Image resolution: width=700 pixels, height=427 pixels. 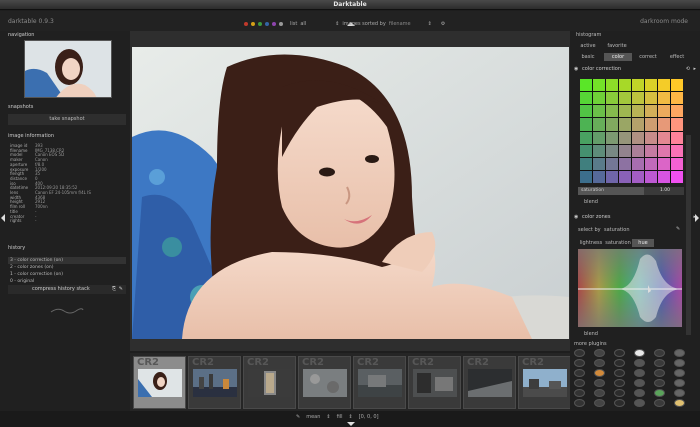 I want to click on color-picker-icon-2: ✎, so click(x=678, y=229).